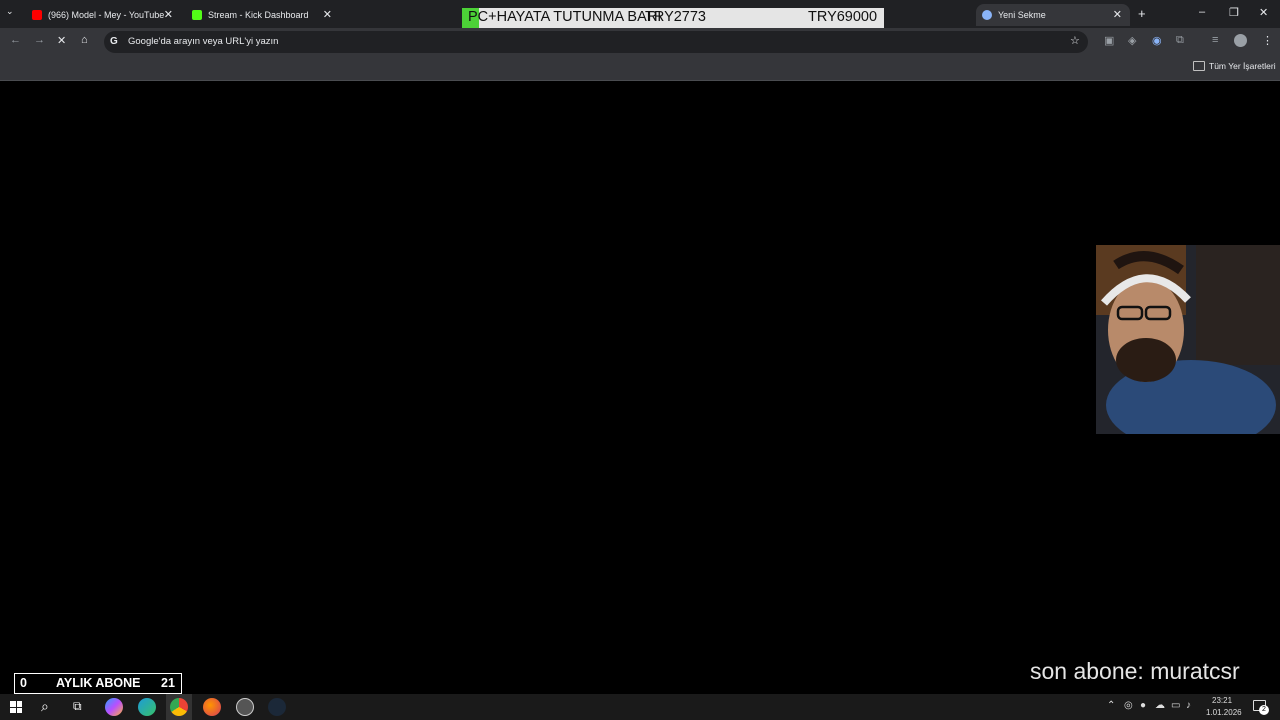 The height and width of the screenshot is (720, 1280). I want to click on profile-avatar, so click(1240, 40).